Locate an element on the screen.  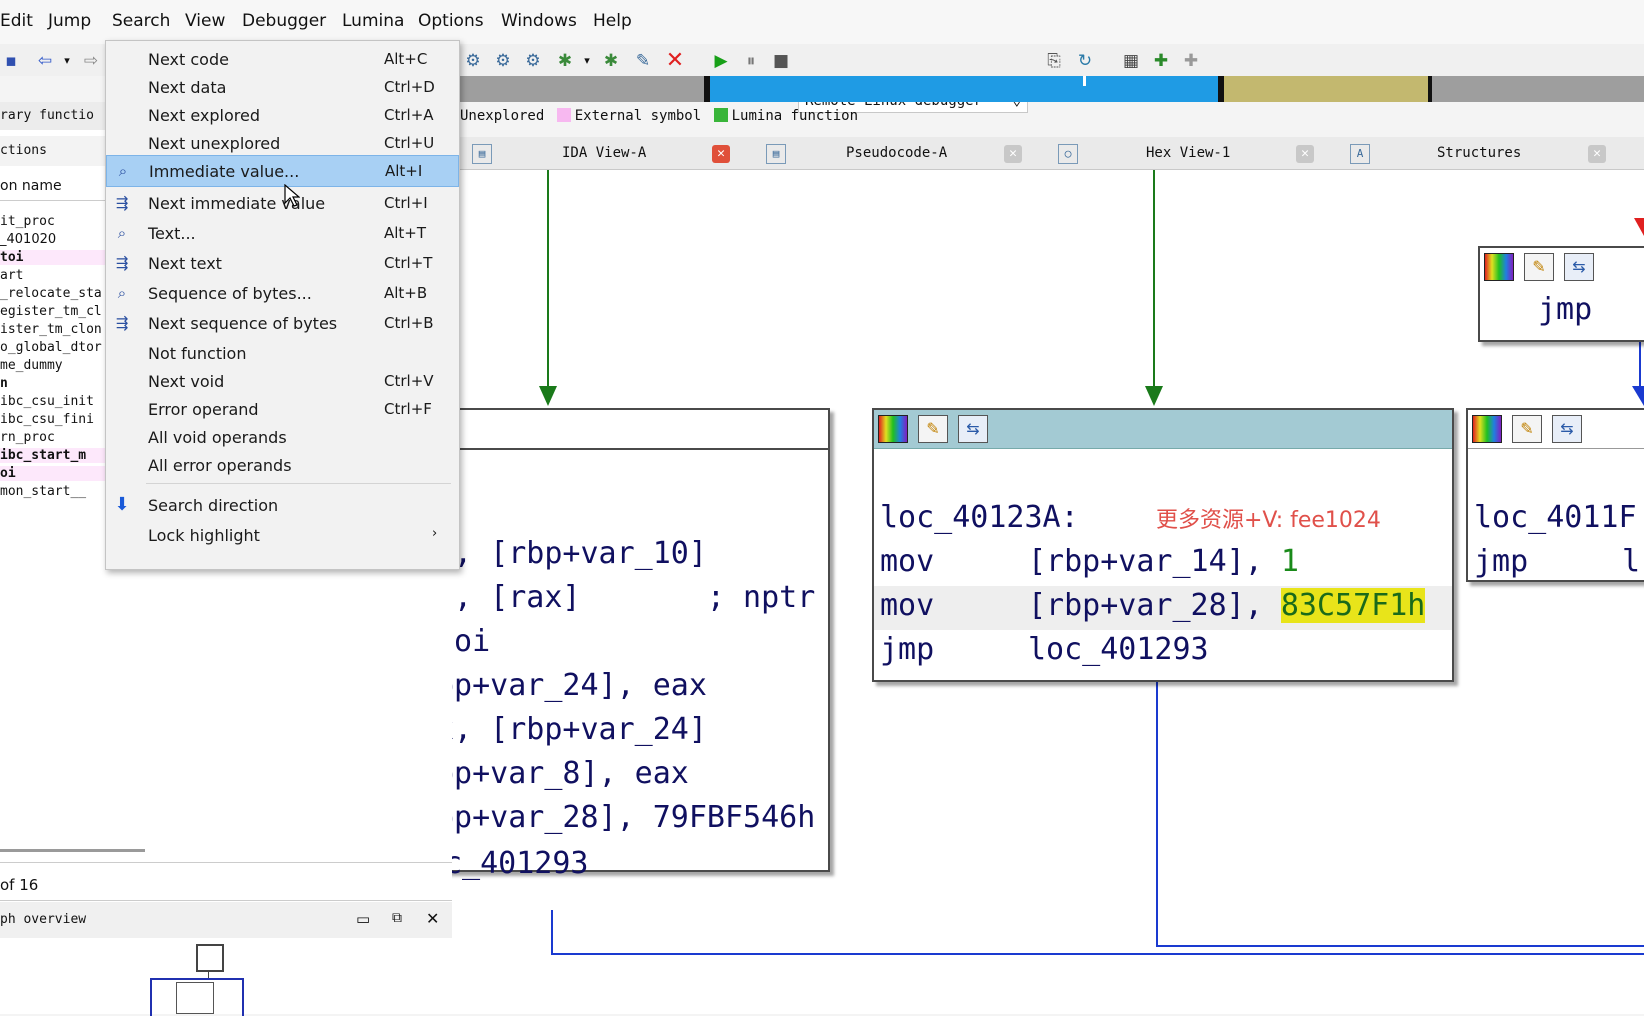
play-icon: ▶ is located at coordinates (721, 61).